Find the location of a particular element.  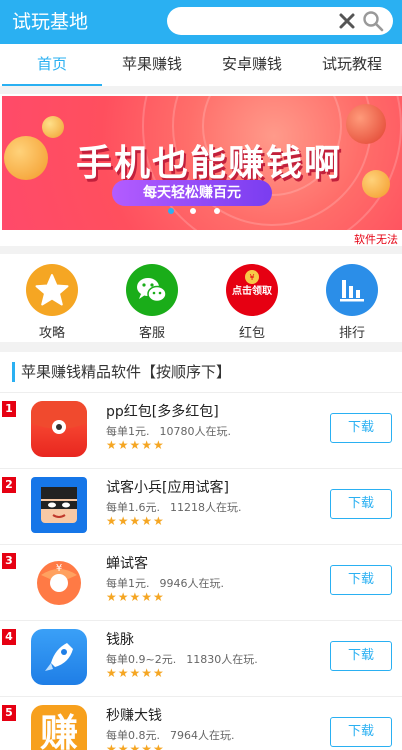

app-meta: 每单1元. 10780人在玩. is located at coordinates (168, 431).